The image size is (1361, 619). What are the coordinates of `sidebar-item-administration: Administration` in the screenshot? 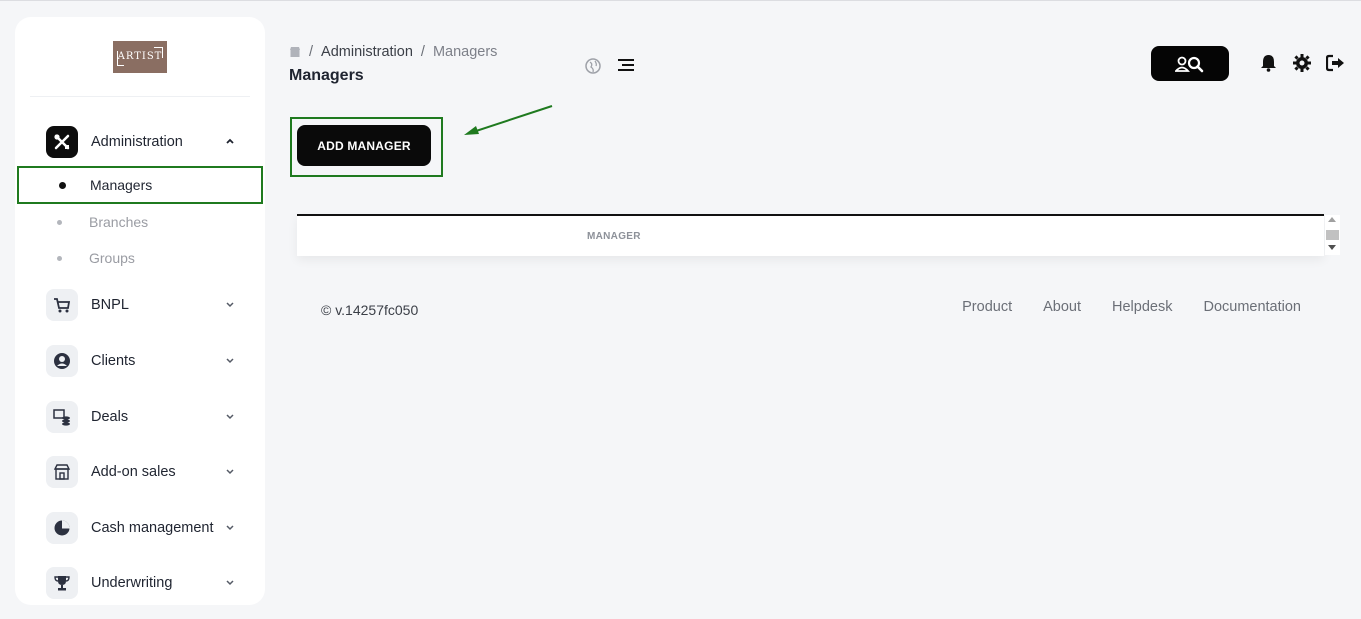 It's located at (140, 142).